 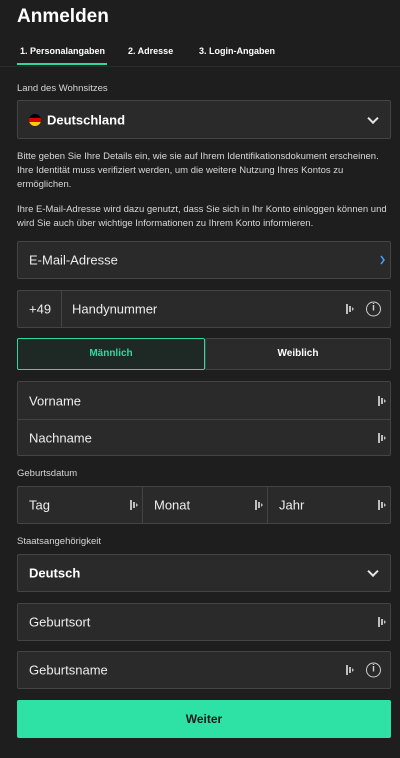 I want to click on month-field: Monat, so click(x=205, y=505).